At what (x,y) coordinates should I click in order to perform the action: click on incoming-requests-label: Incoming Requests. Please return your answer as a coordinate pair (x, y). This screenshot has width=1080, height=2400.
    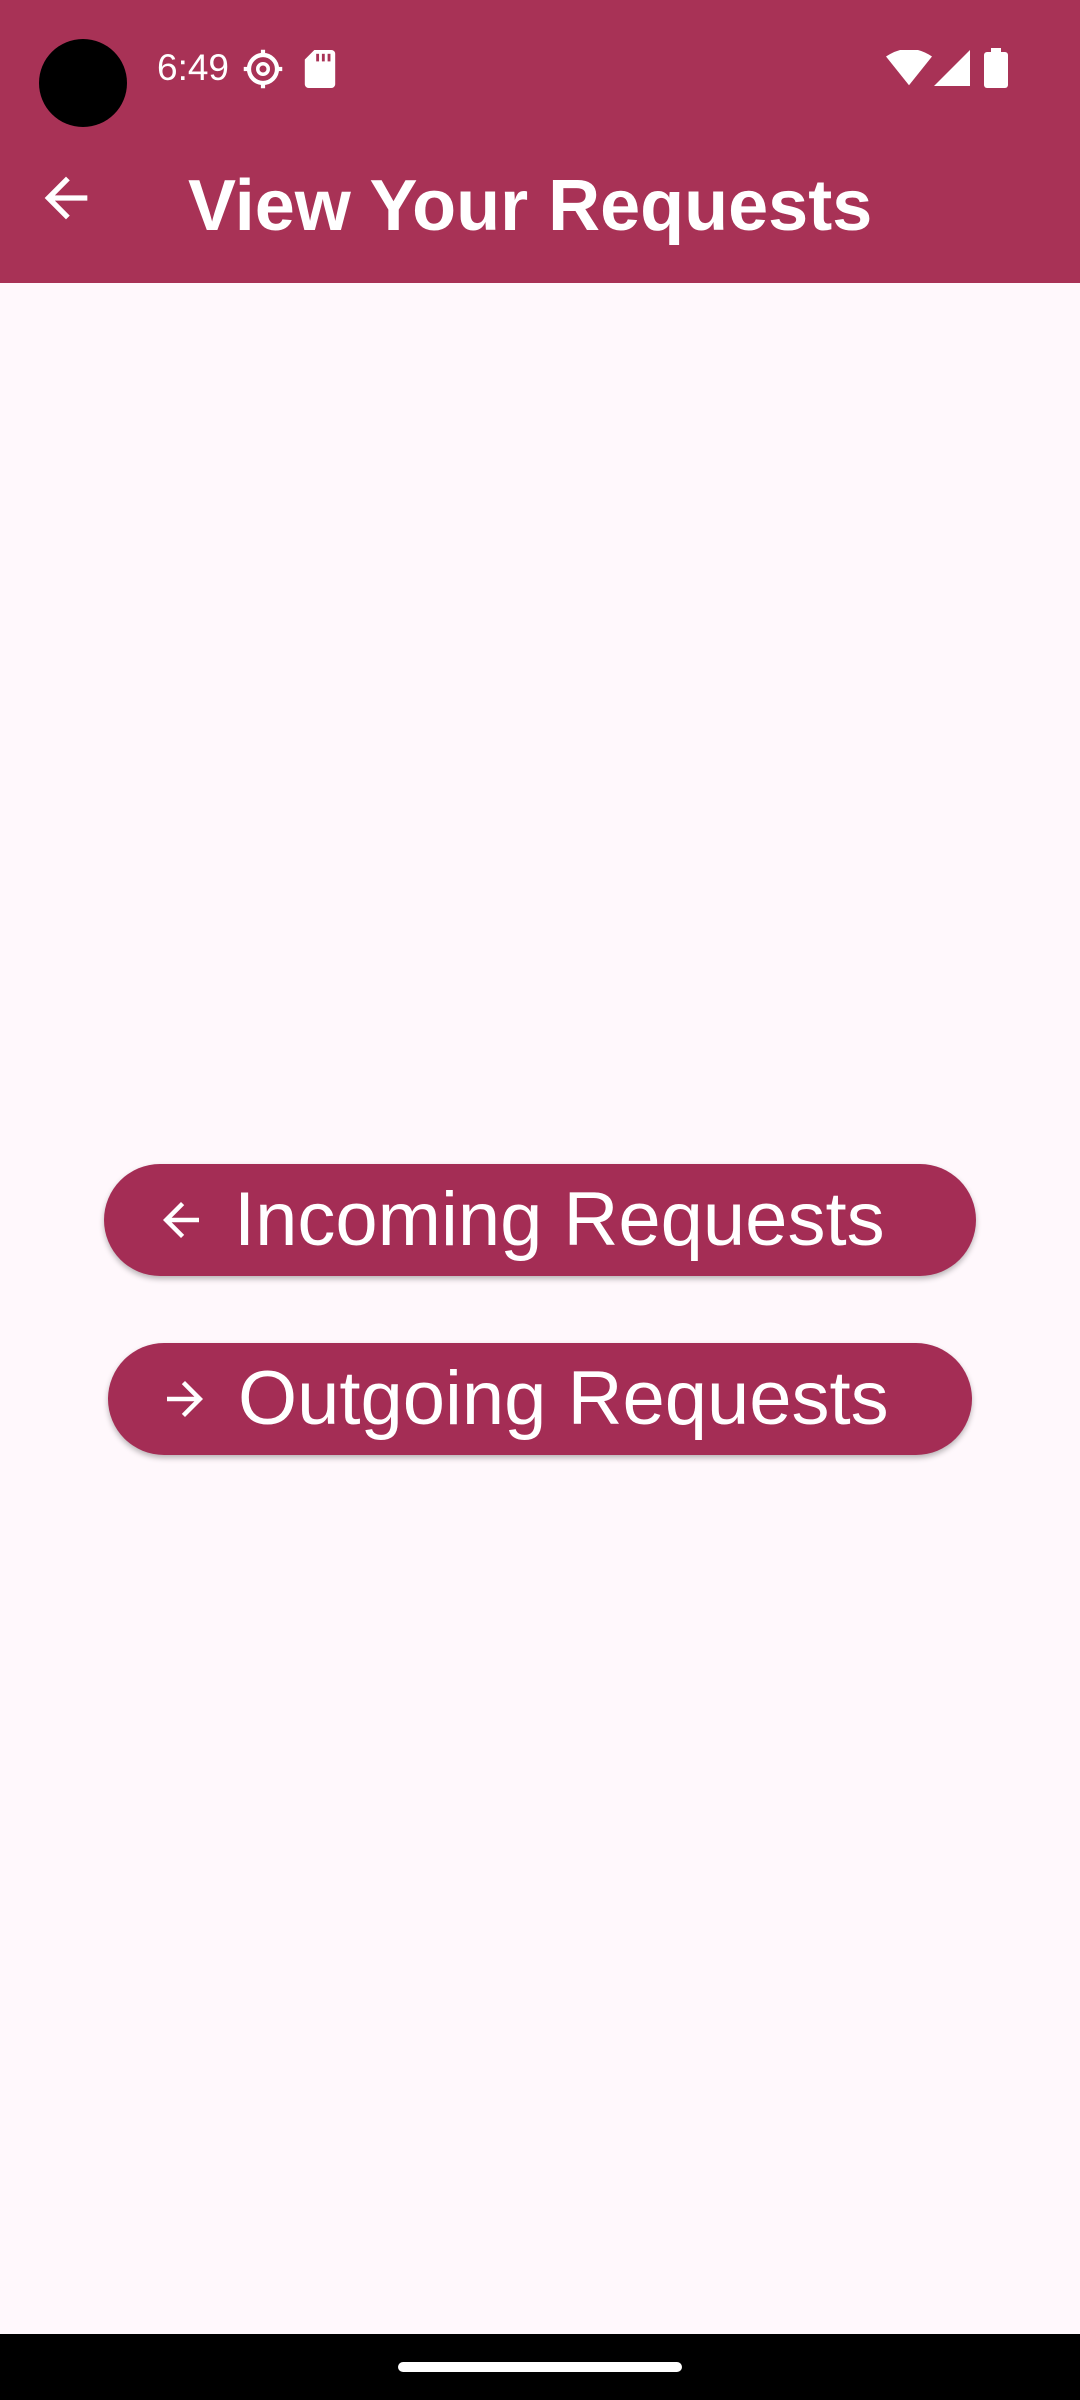
    Looking at the image, I should click on (559, 1219).